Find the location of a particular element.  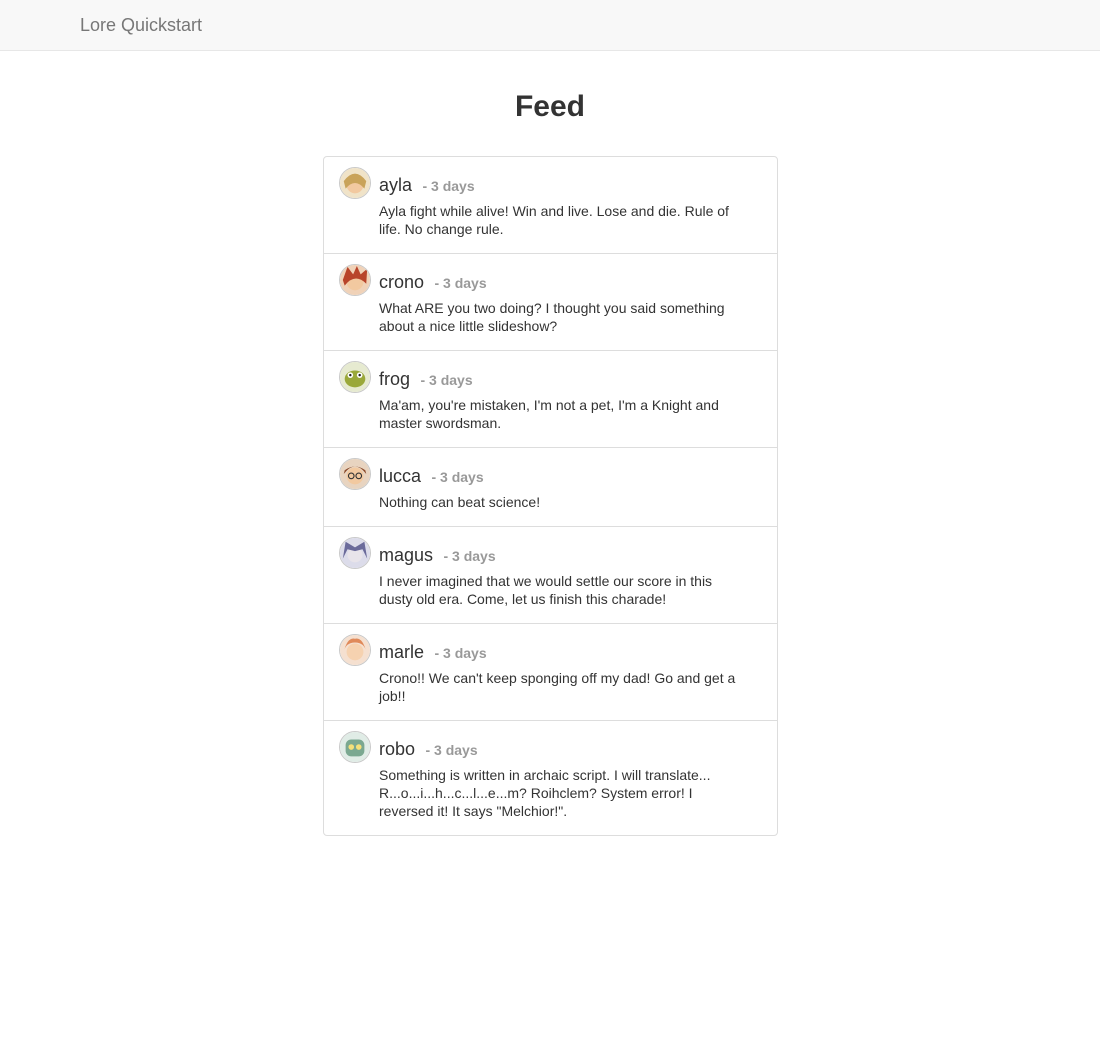

message-text: Nothing can beat science! is located at coordinates (460, 502).